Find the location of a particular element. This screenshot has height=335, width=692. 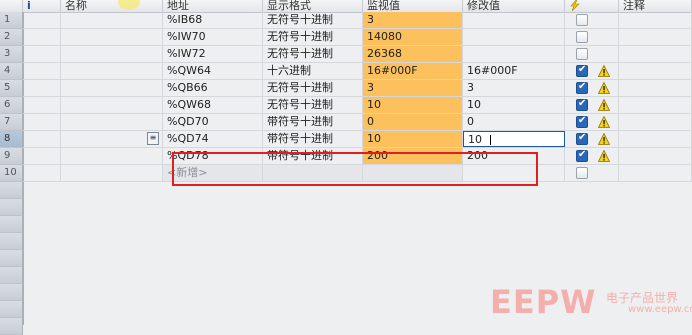

row-number: 7 is located at coordinates (11, 122).